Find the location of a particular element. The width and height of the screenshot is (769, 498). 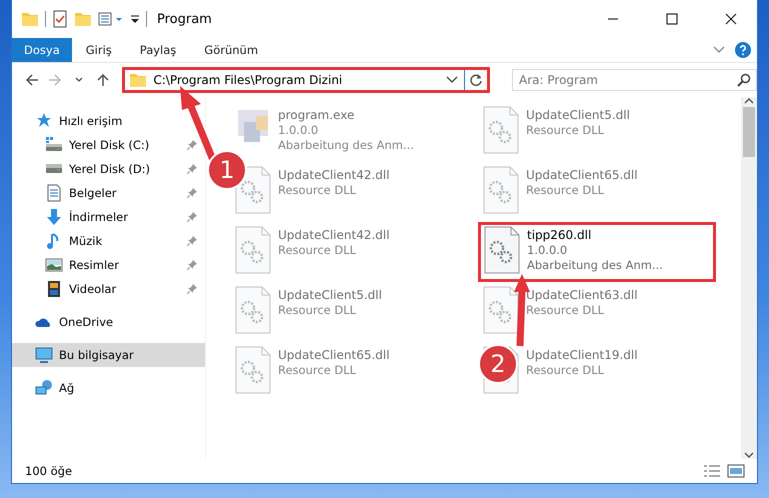

scrollbar is located at coordinates (749, 278).